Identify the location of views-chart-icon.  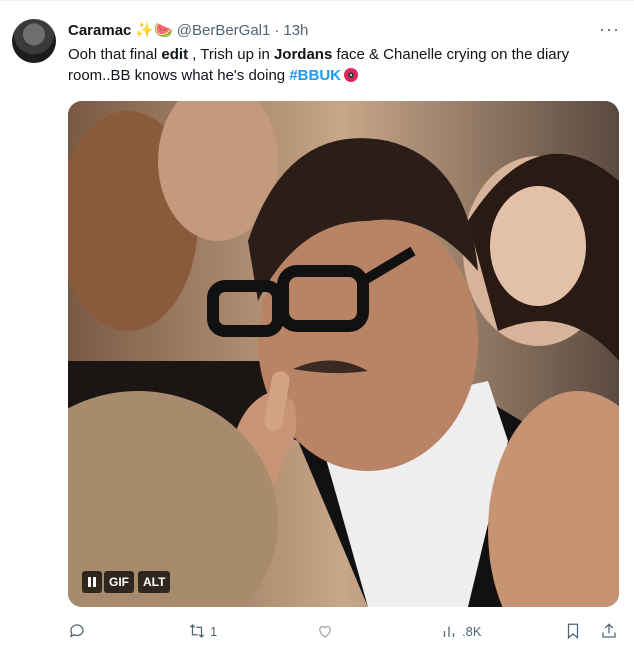
(449, 631).